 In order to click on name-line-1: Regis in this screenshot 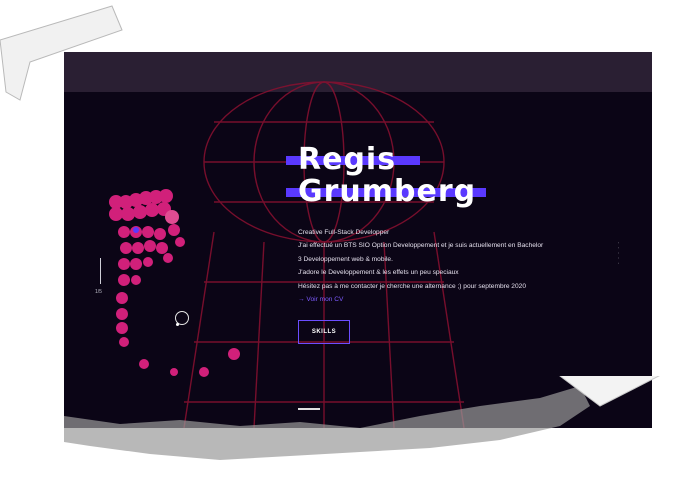, I will do `click(381, 159)`.